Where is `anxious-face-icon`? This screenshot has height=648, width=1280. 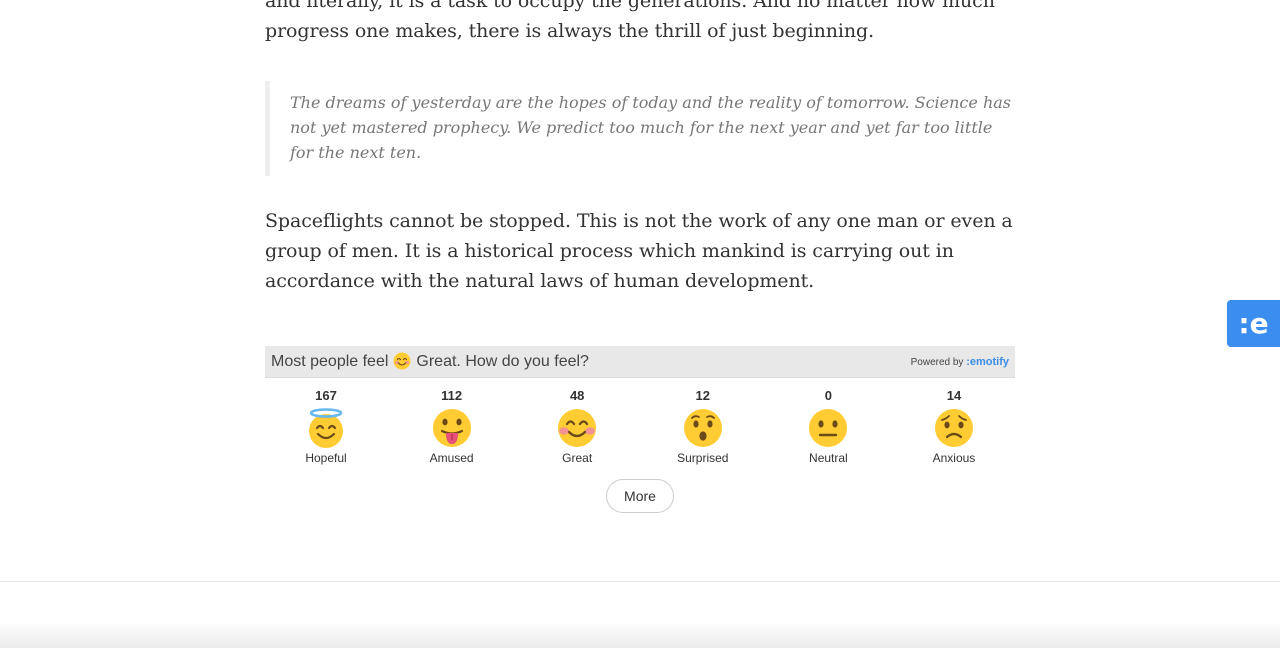
anxious-face-icon is located at coordinates (953, 428).